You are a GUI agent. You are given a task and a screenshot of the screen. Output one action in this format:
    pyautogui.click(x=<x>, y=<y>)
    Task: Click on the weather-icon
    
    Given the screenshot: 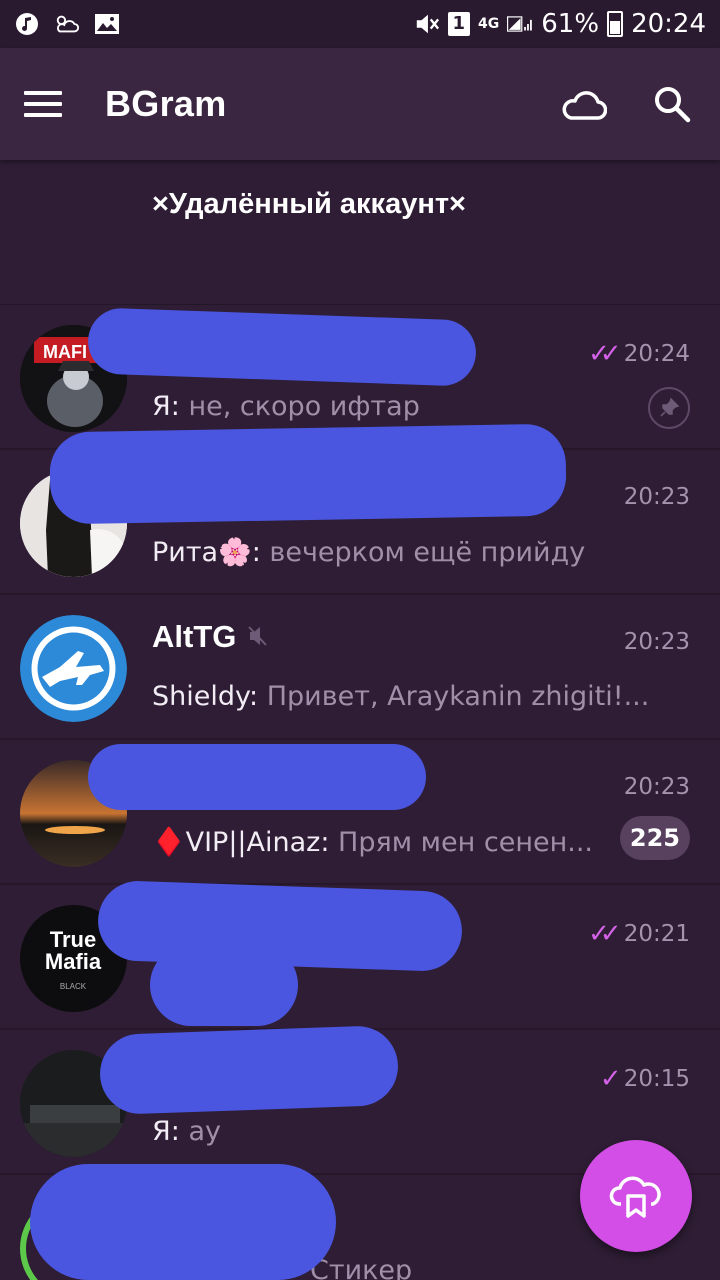 What is the action you would take?
    pyautogui.click(x=67, y=24)
    